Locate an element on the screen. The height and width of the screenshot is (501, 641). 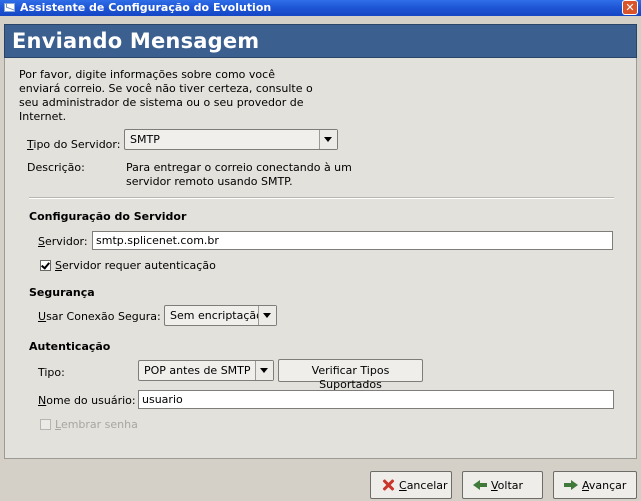
back-arrow-icon is located at coordinates (480, 485).